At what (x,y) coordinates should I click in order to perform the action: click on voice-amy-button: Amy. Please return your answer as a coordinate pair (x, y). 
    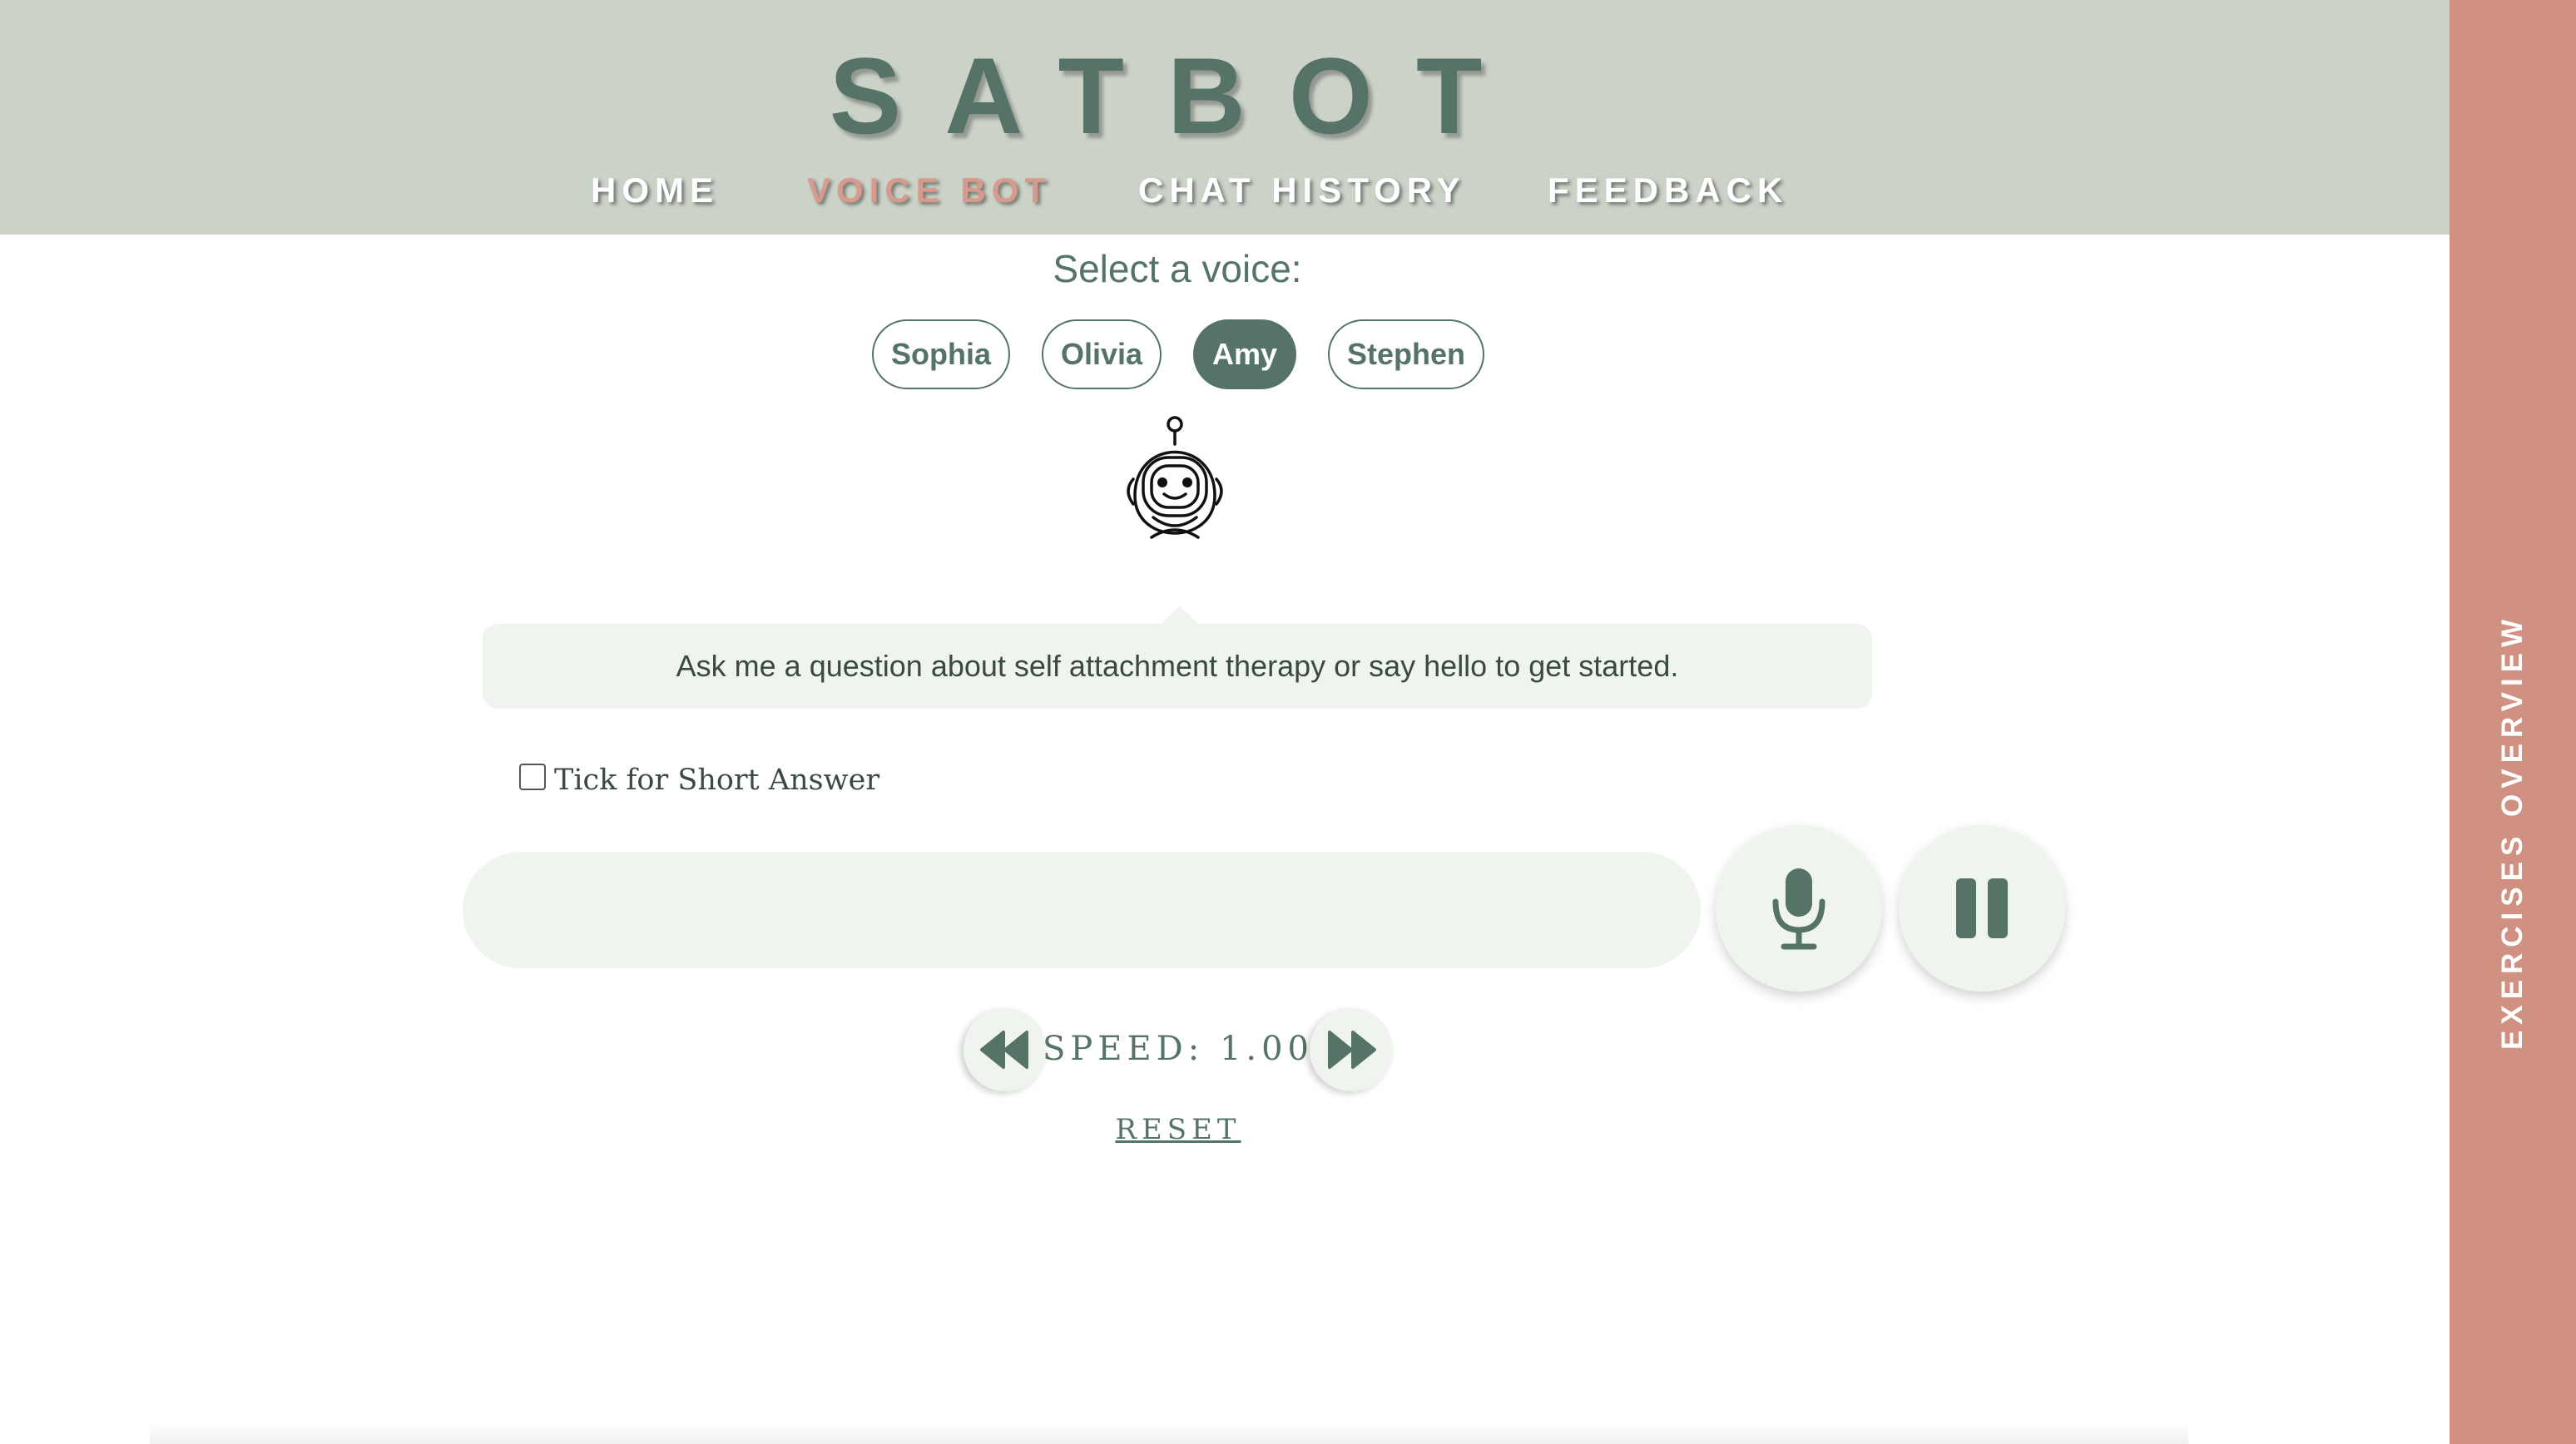
    Looking at the image, I should click on (1245, 354).